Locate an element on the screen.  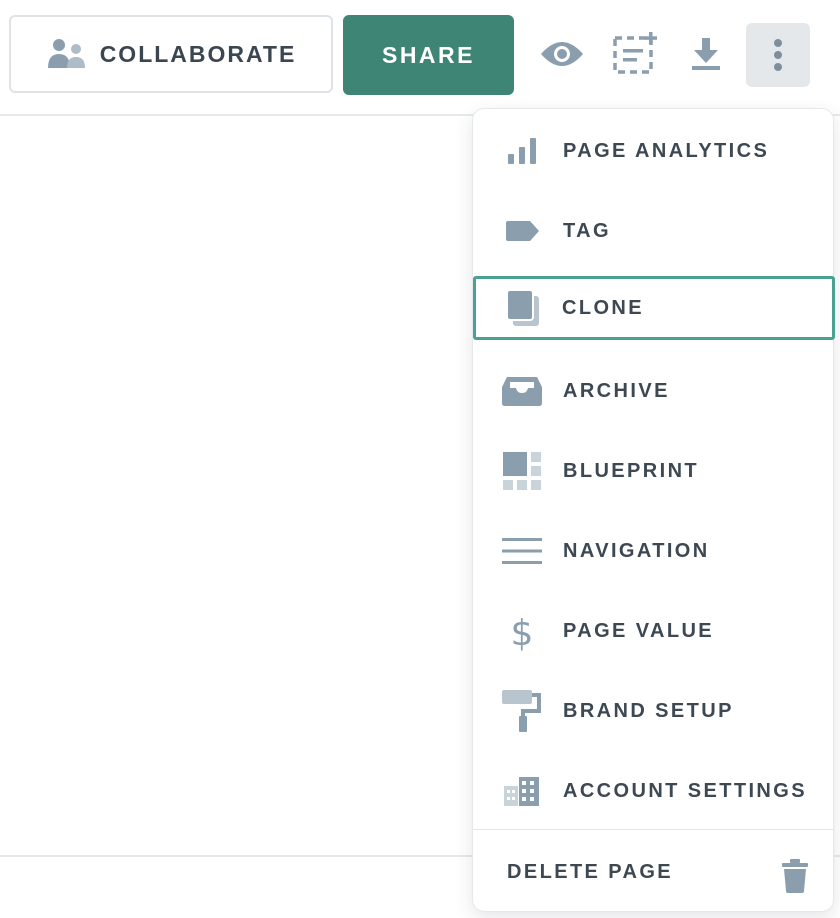
share-label: SHARE is located at coordinates (428, 54).